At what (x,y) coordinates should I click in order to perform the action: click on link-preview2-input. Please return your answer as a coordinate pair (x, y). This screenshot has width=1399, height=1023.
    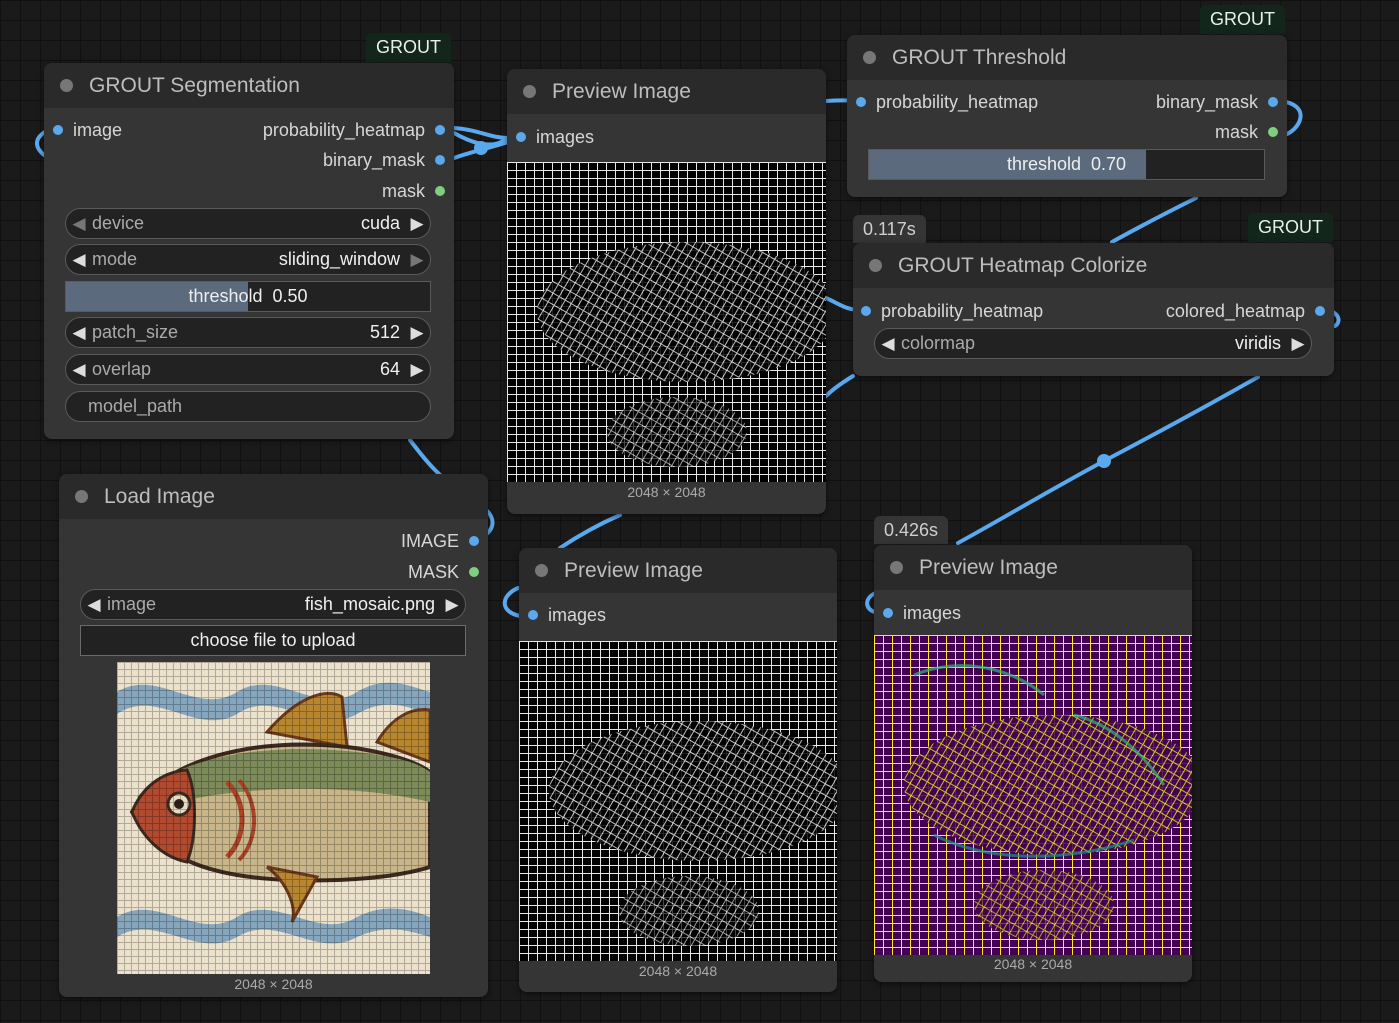
    Looking at the image, I should click on (590, 531).